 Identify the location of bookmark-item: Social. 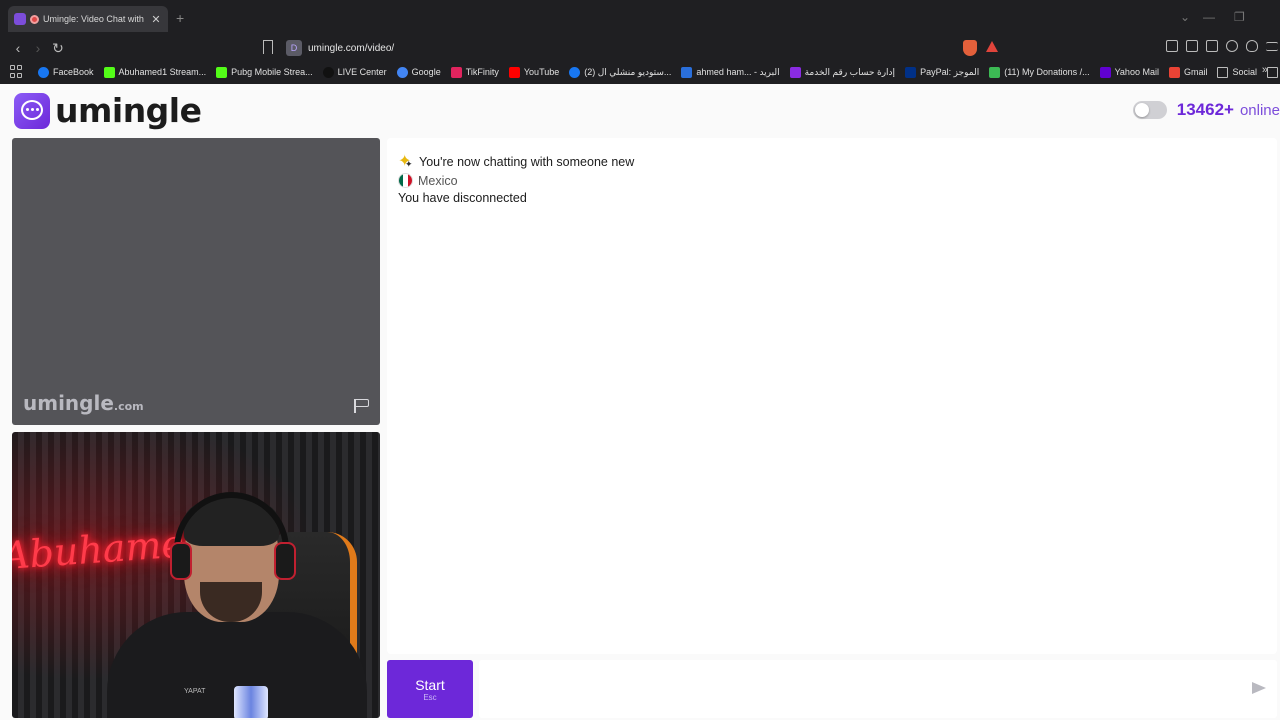
(1237, 72).